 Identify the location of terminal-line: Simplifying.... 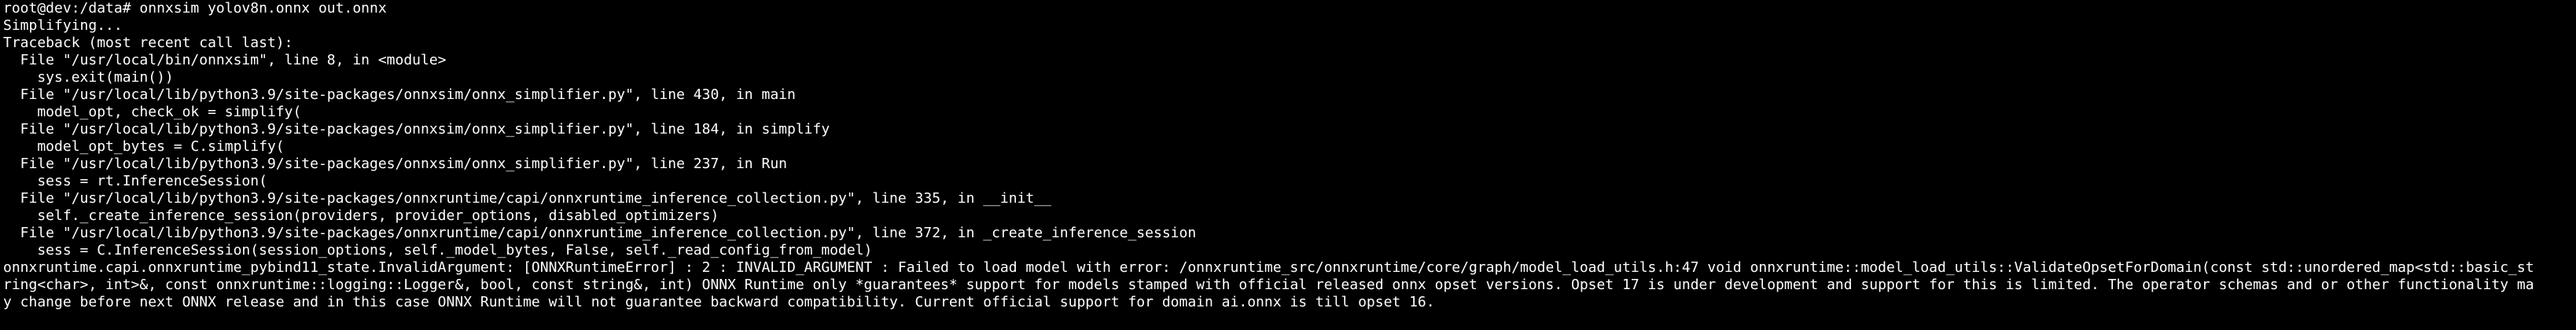
(63, 25).